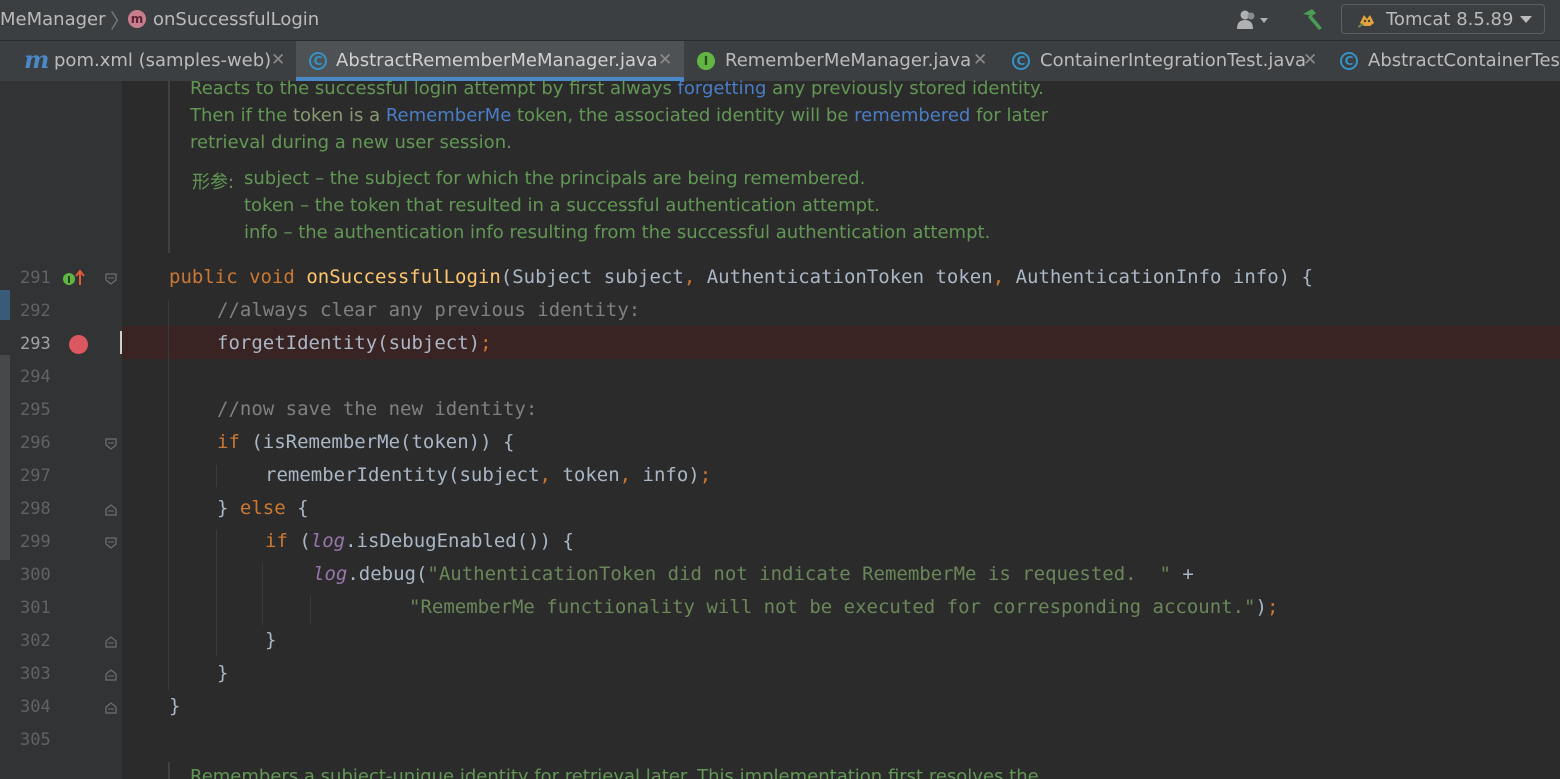  I want to click on doc-link: RememberMe, so click(448, 115).